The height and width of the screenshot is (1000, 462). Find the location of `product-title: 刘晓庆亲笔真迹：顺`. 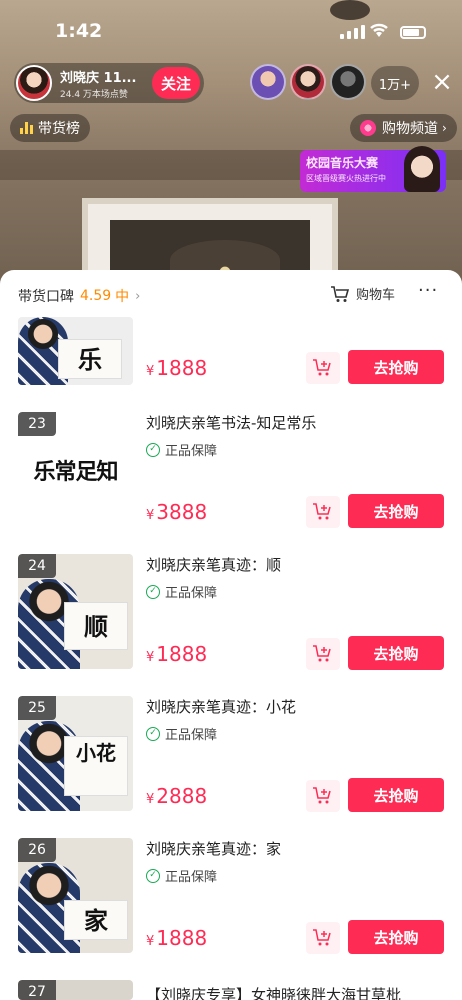

product-title: 刘晓庆亲笔真迹：顺 is located at coordinates (213, 564).